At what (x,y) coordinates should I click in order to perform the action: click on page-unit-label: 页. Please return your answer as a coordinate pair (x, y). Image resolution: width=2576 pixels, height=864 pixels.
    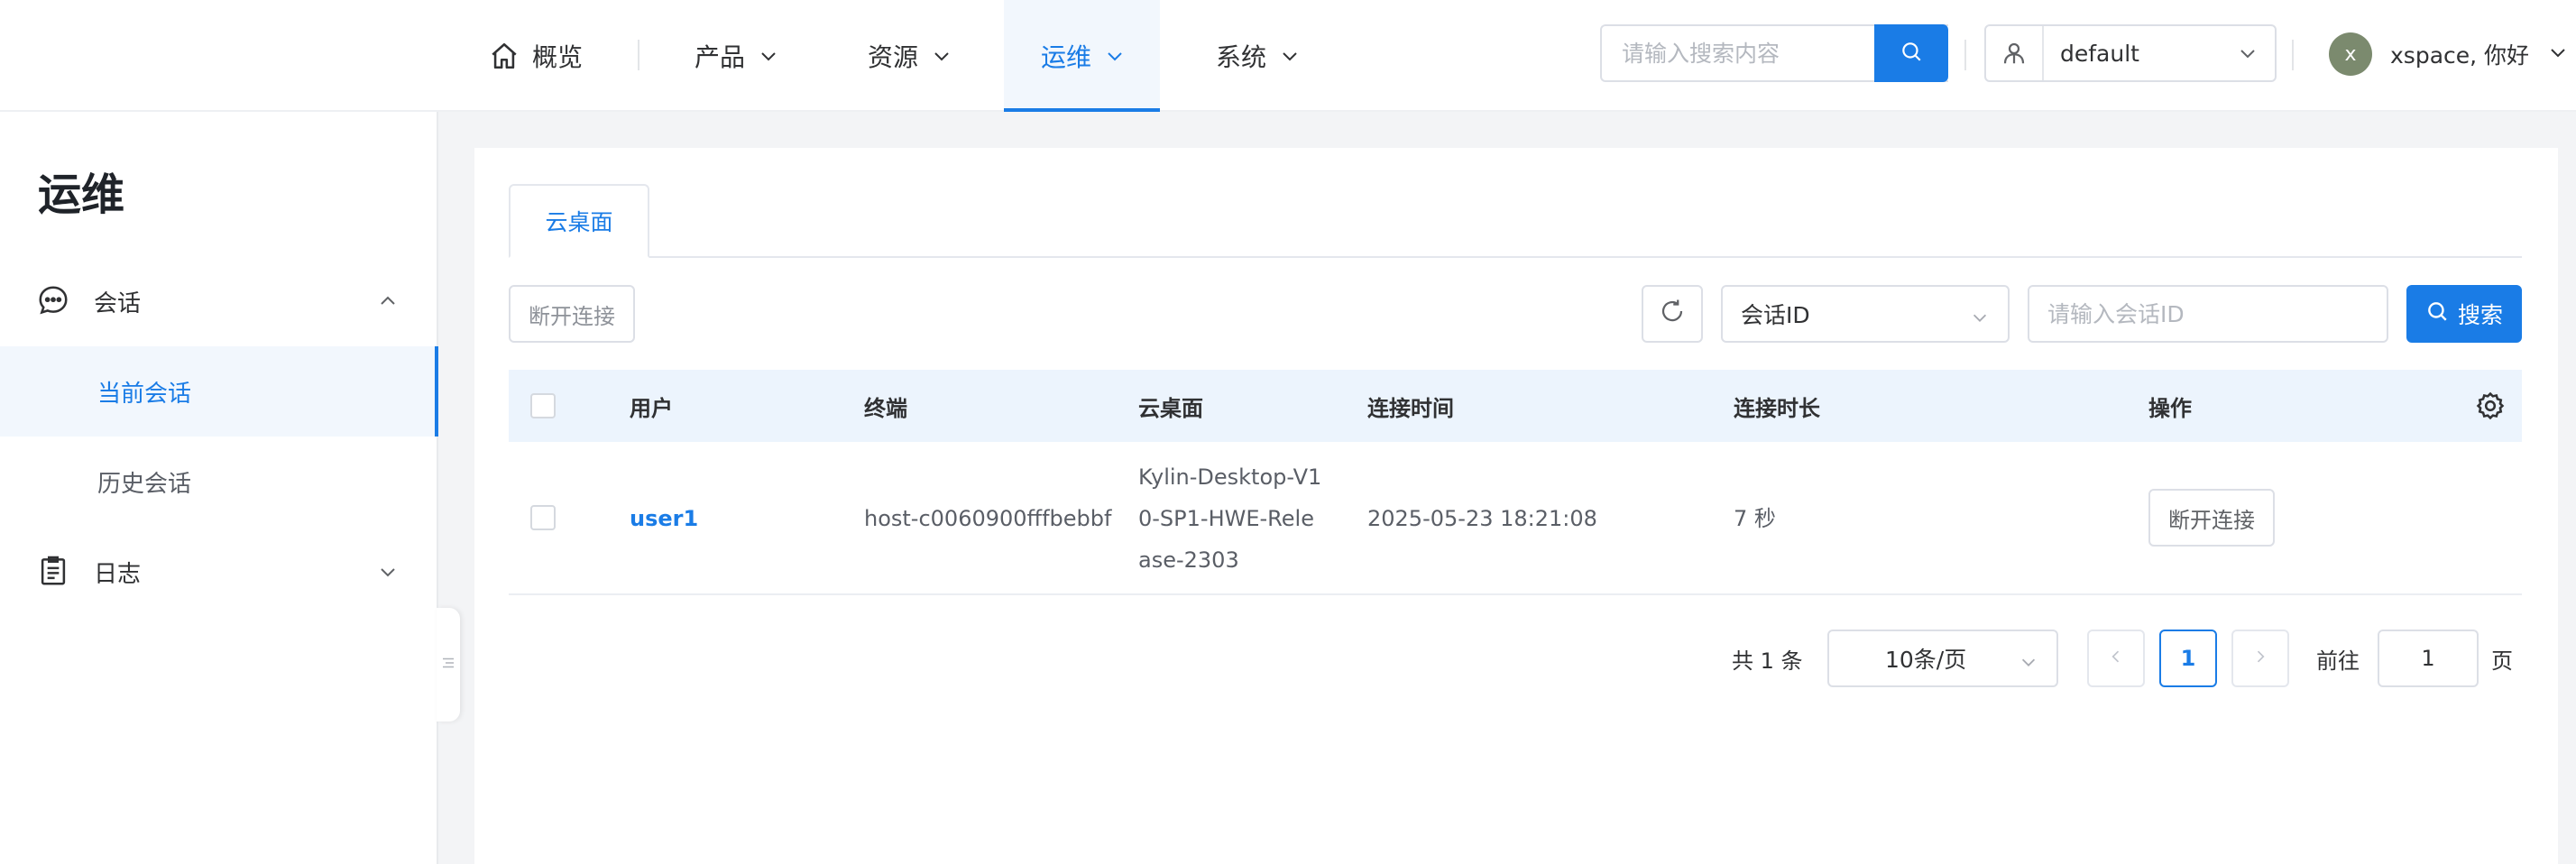
    Looking at the image, I should click on (2502, 661).